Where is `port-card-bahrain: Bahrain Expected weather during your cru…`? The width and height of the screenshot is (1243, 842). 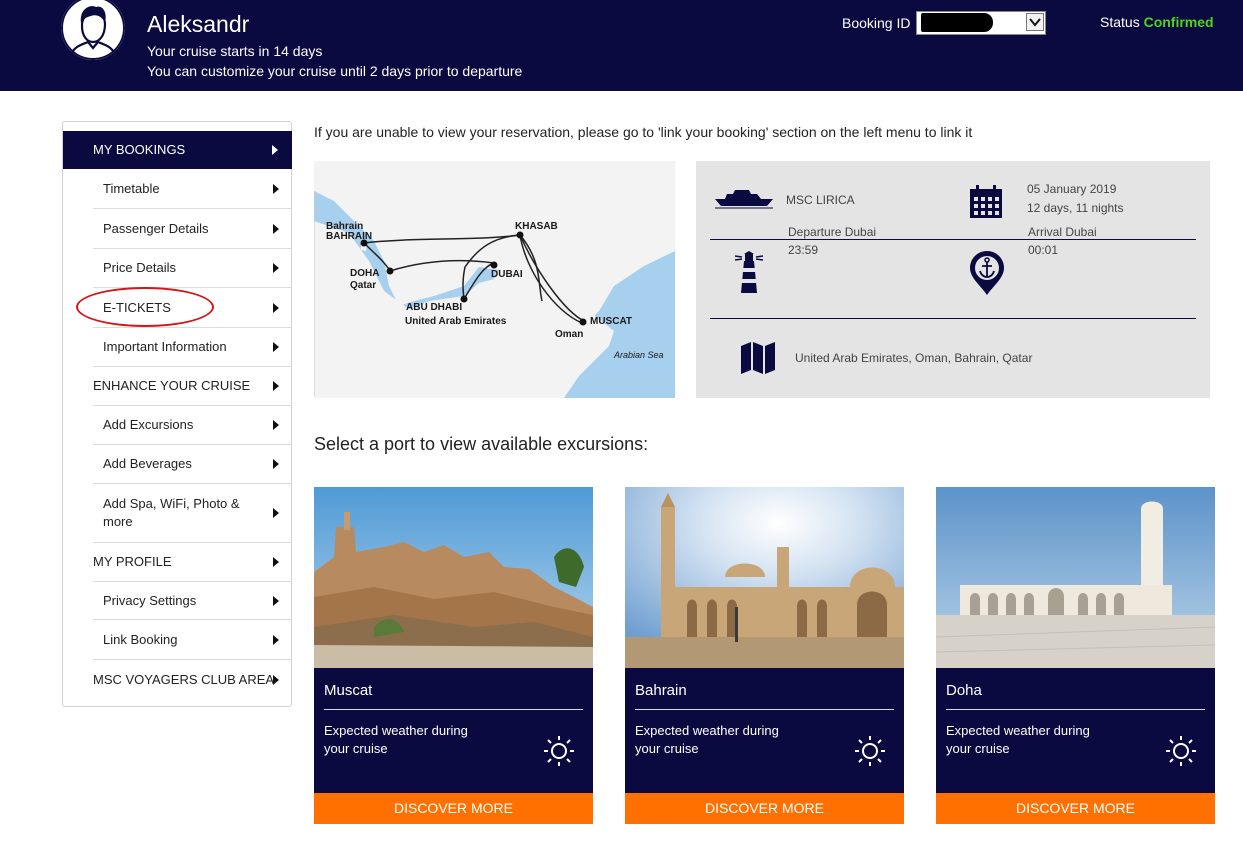 port-card-bahrain: Bahrain Expected weather during your cru… is located at coordinates (764, 655).